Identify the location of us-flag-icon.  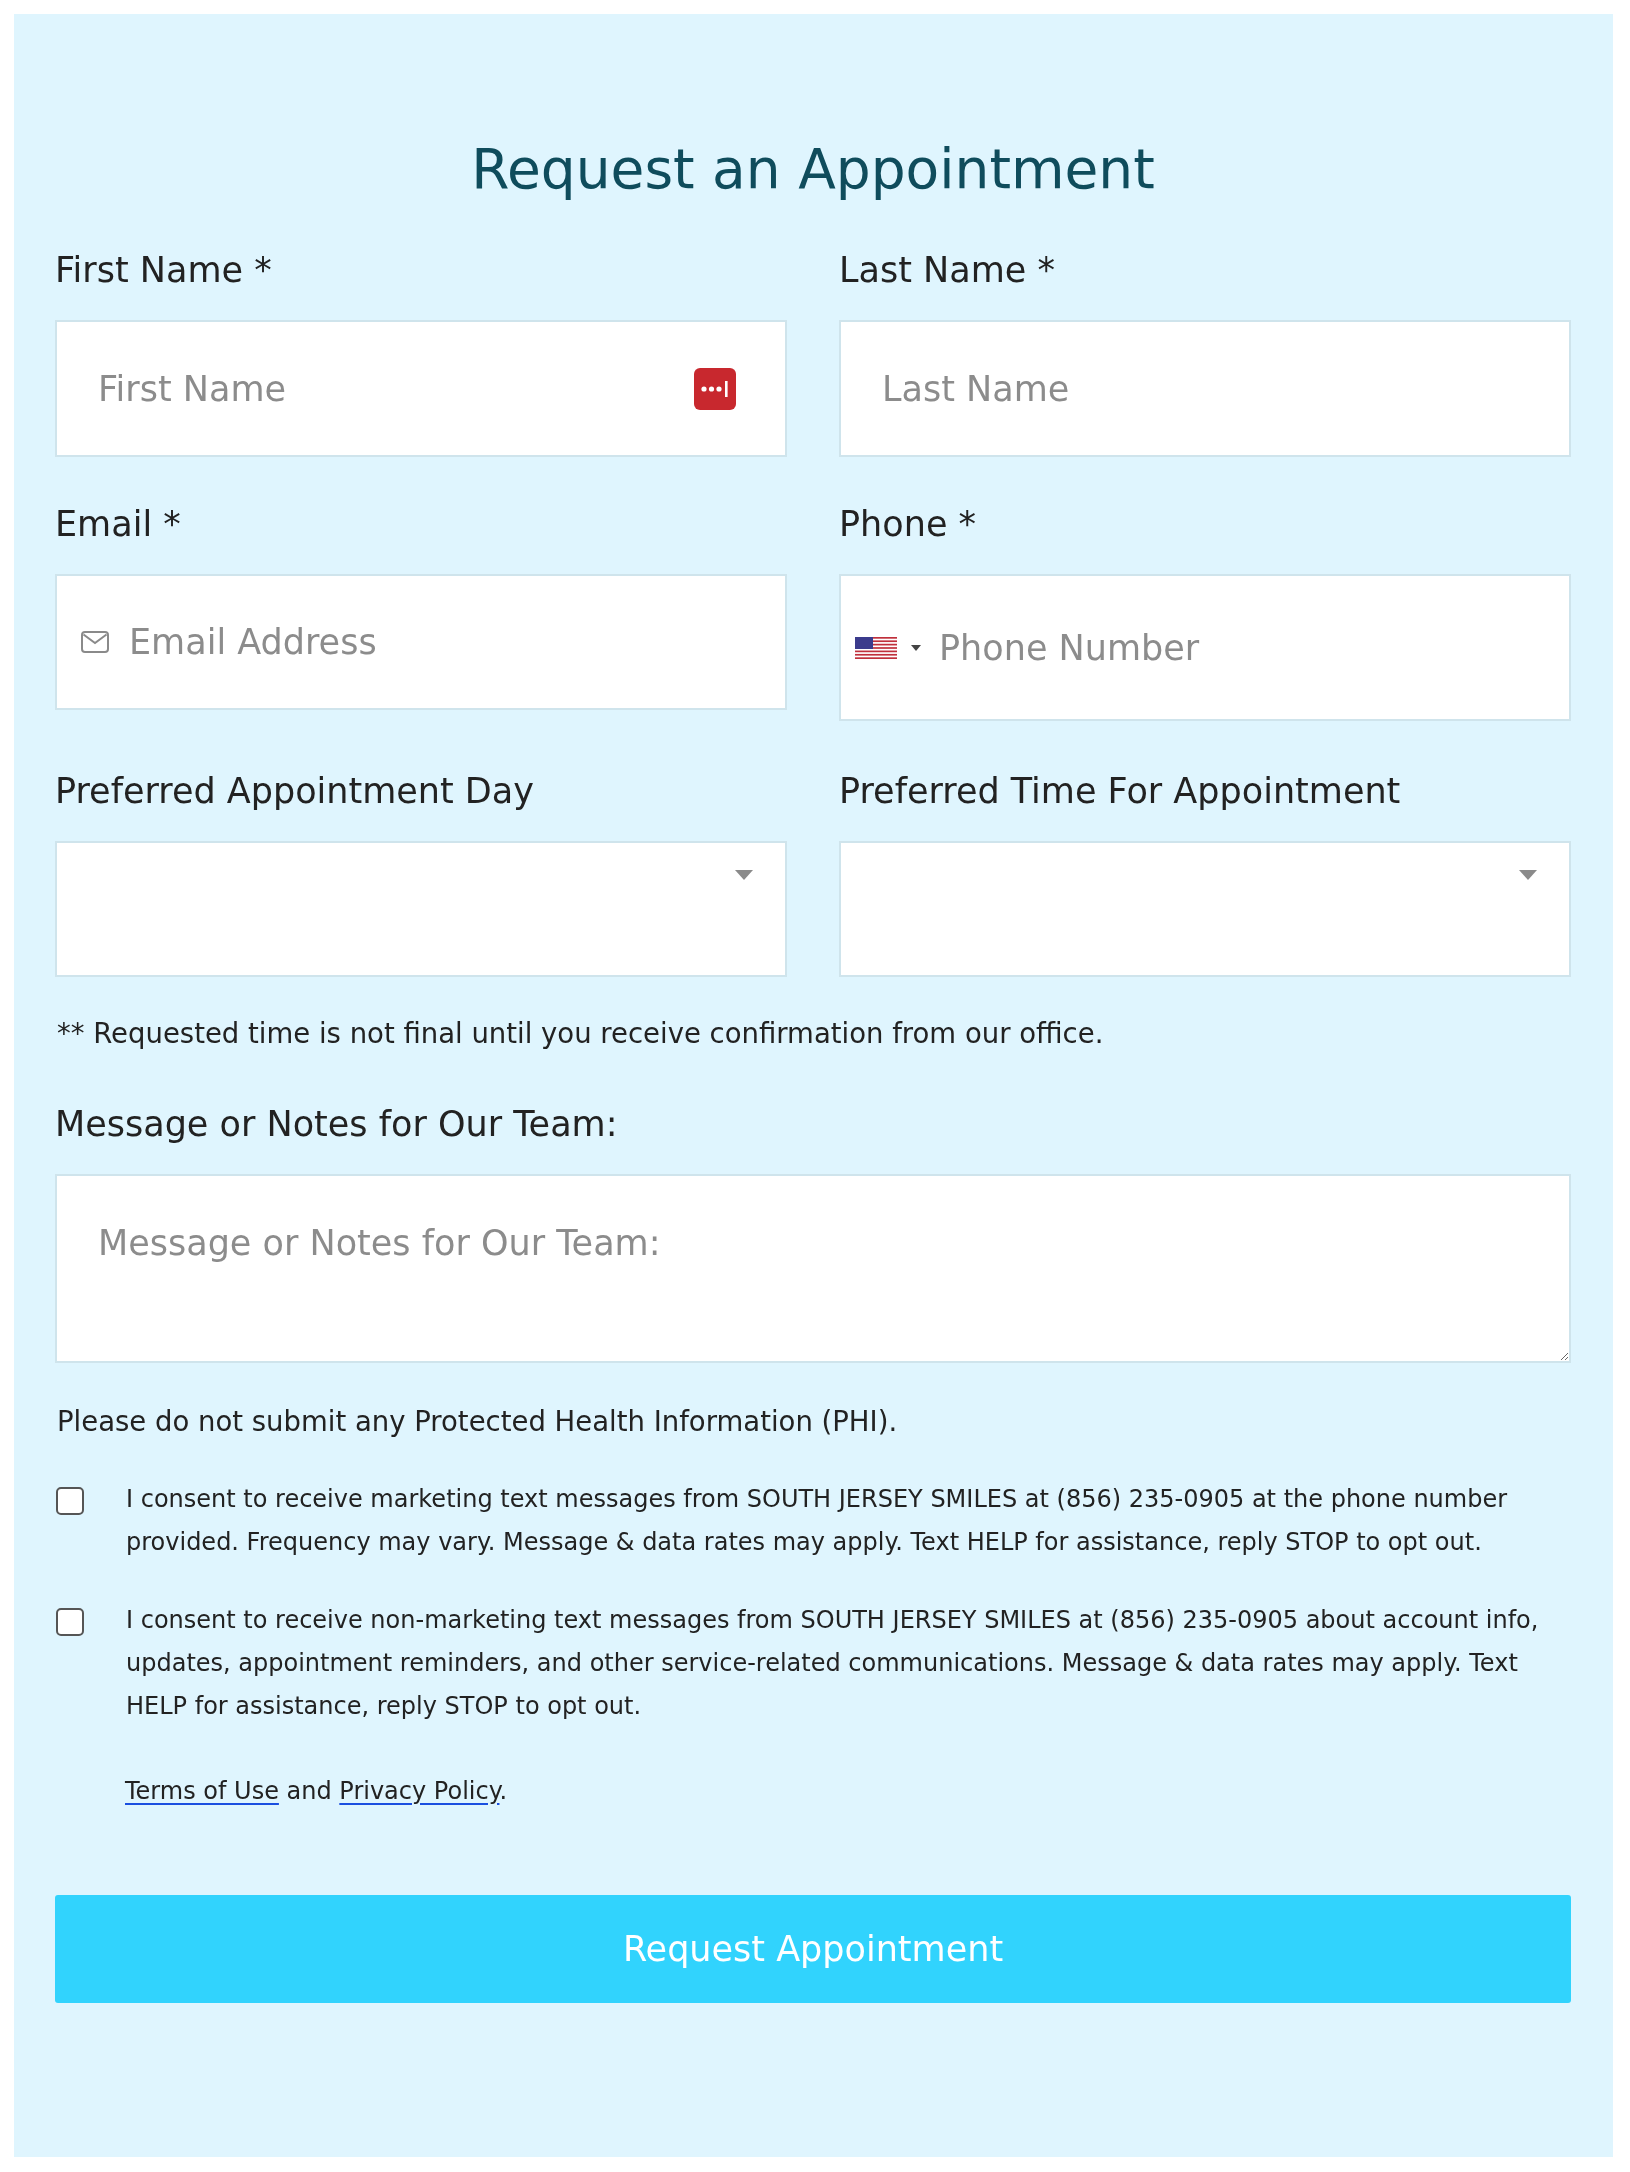
(876, 647).